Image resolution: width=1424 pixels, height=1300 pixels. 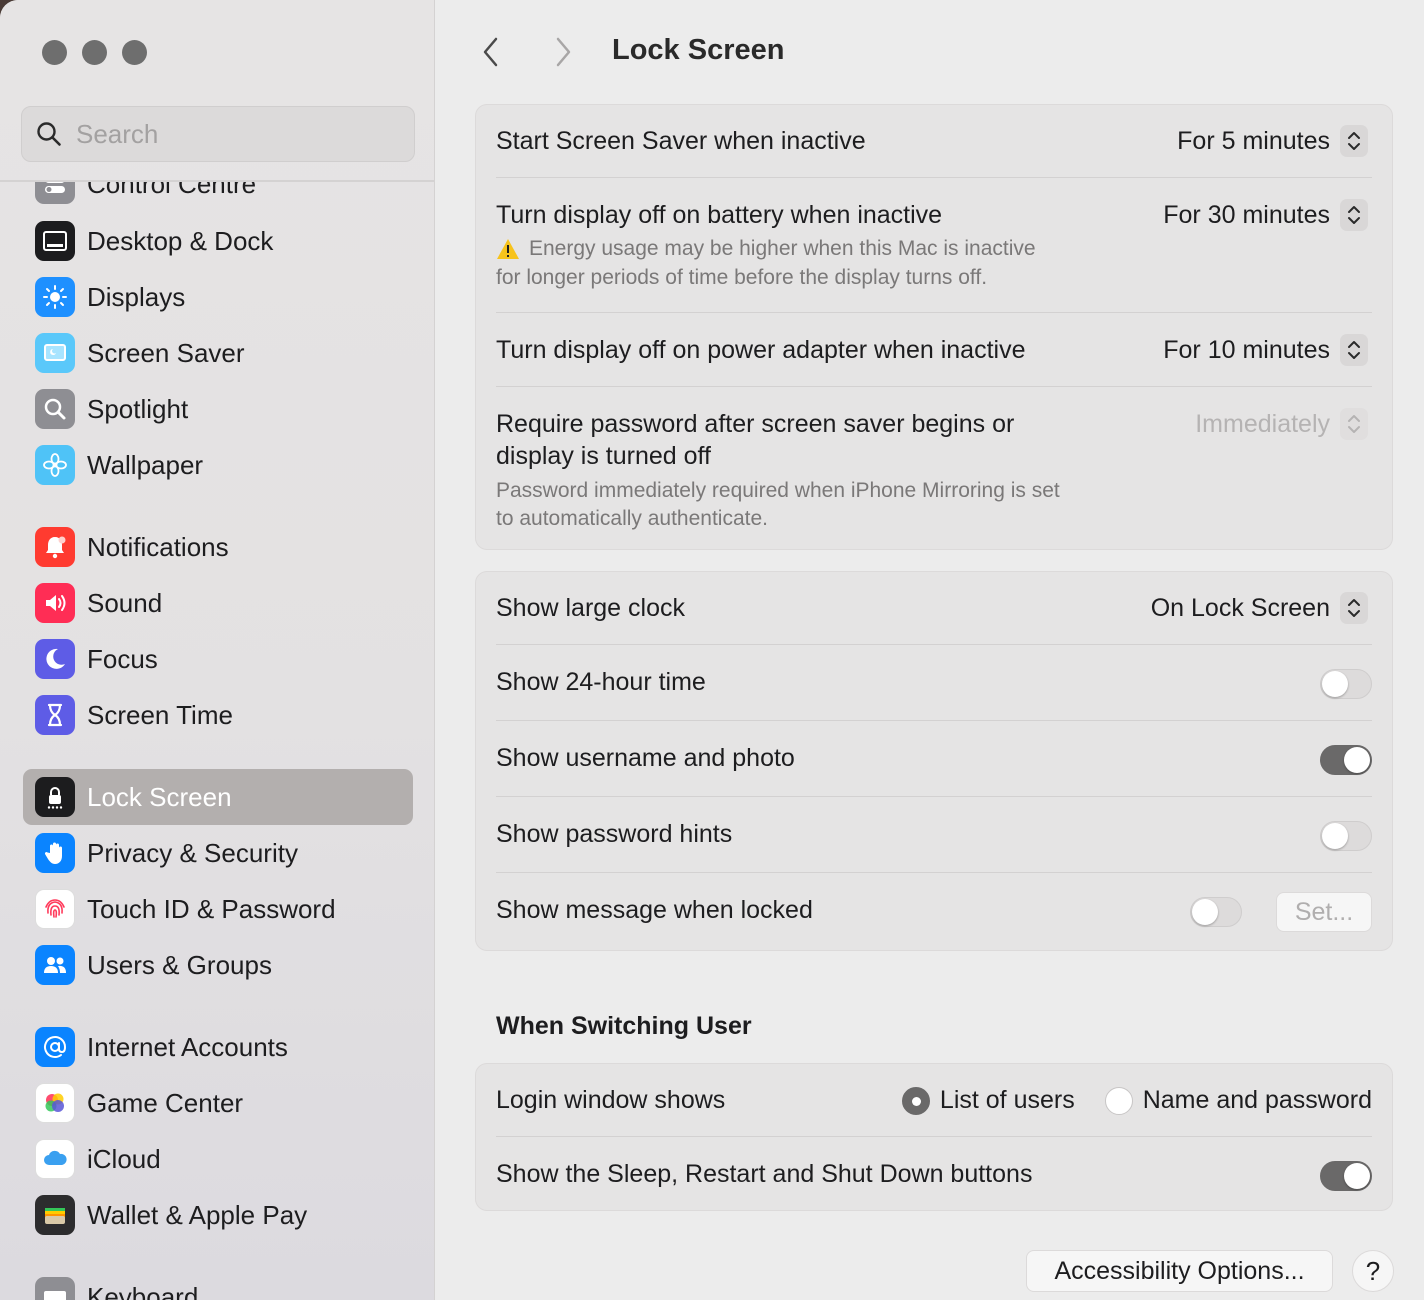 What do you see at coordinates (1346, 836) in the screenshot?
I see `hints-toggle` at bounding box center [1346, 836].